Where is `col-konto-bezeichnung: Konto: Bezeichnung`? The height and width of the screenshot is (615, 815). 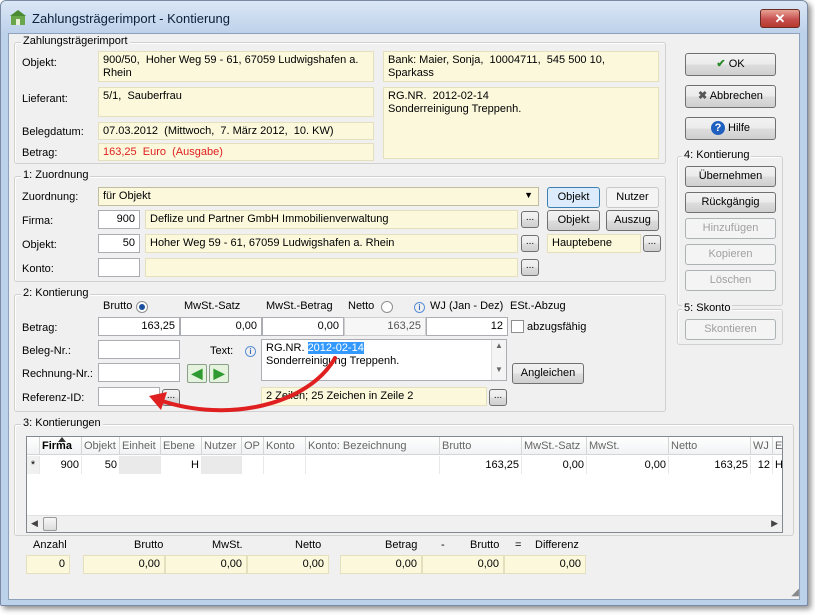 col-konto-bezeichnung: Konto: Bezeichnung is located at coordinates (373, 446).